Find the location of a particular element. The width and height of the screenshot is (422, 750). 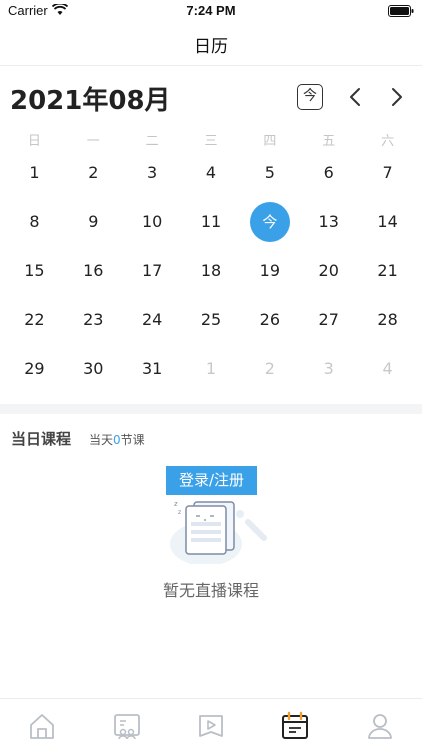

day-number: 15 is located at coordinates (34, 270).